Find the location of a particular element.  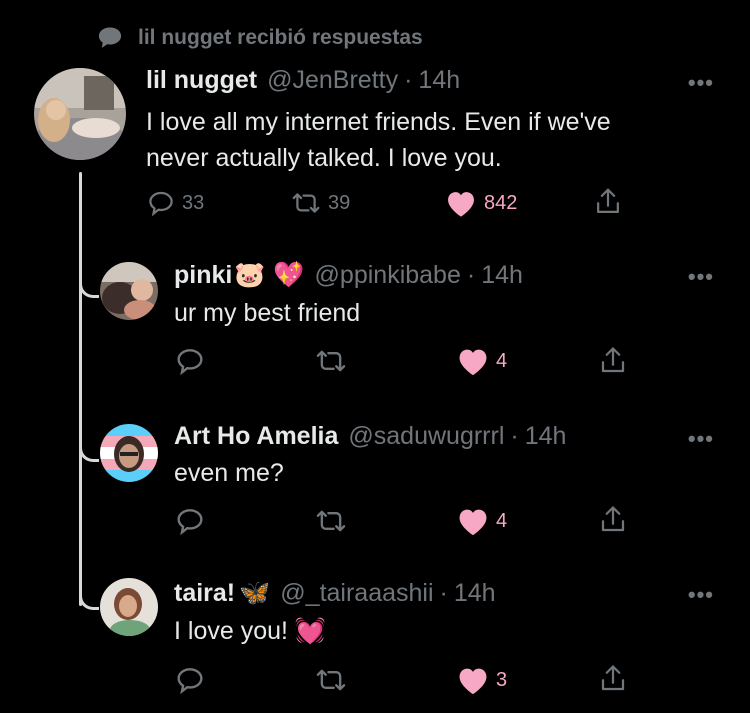

thread-line is located at coordinates (80, 389).